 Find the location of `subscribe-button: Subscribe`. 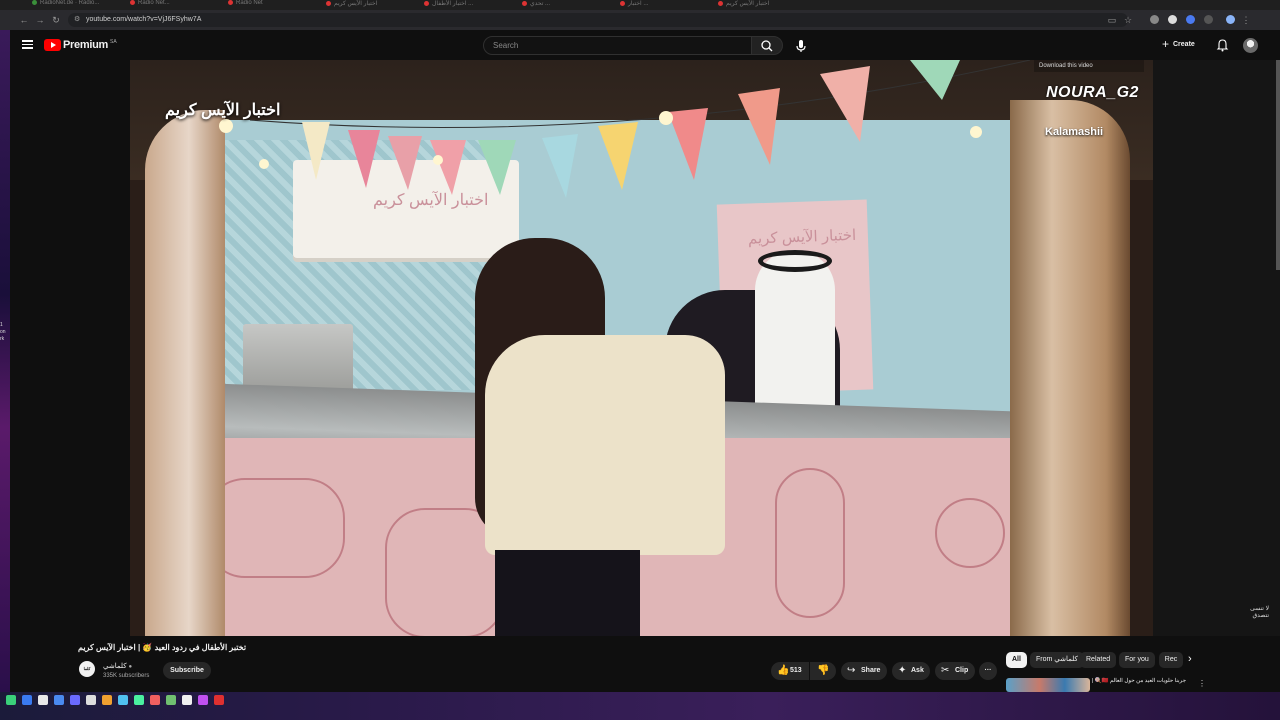

subscribe-button: Subscribe is located at coordinates (187, 670).